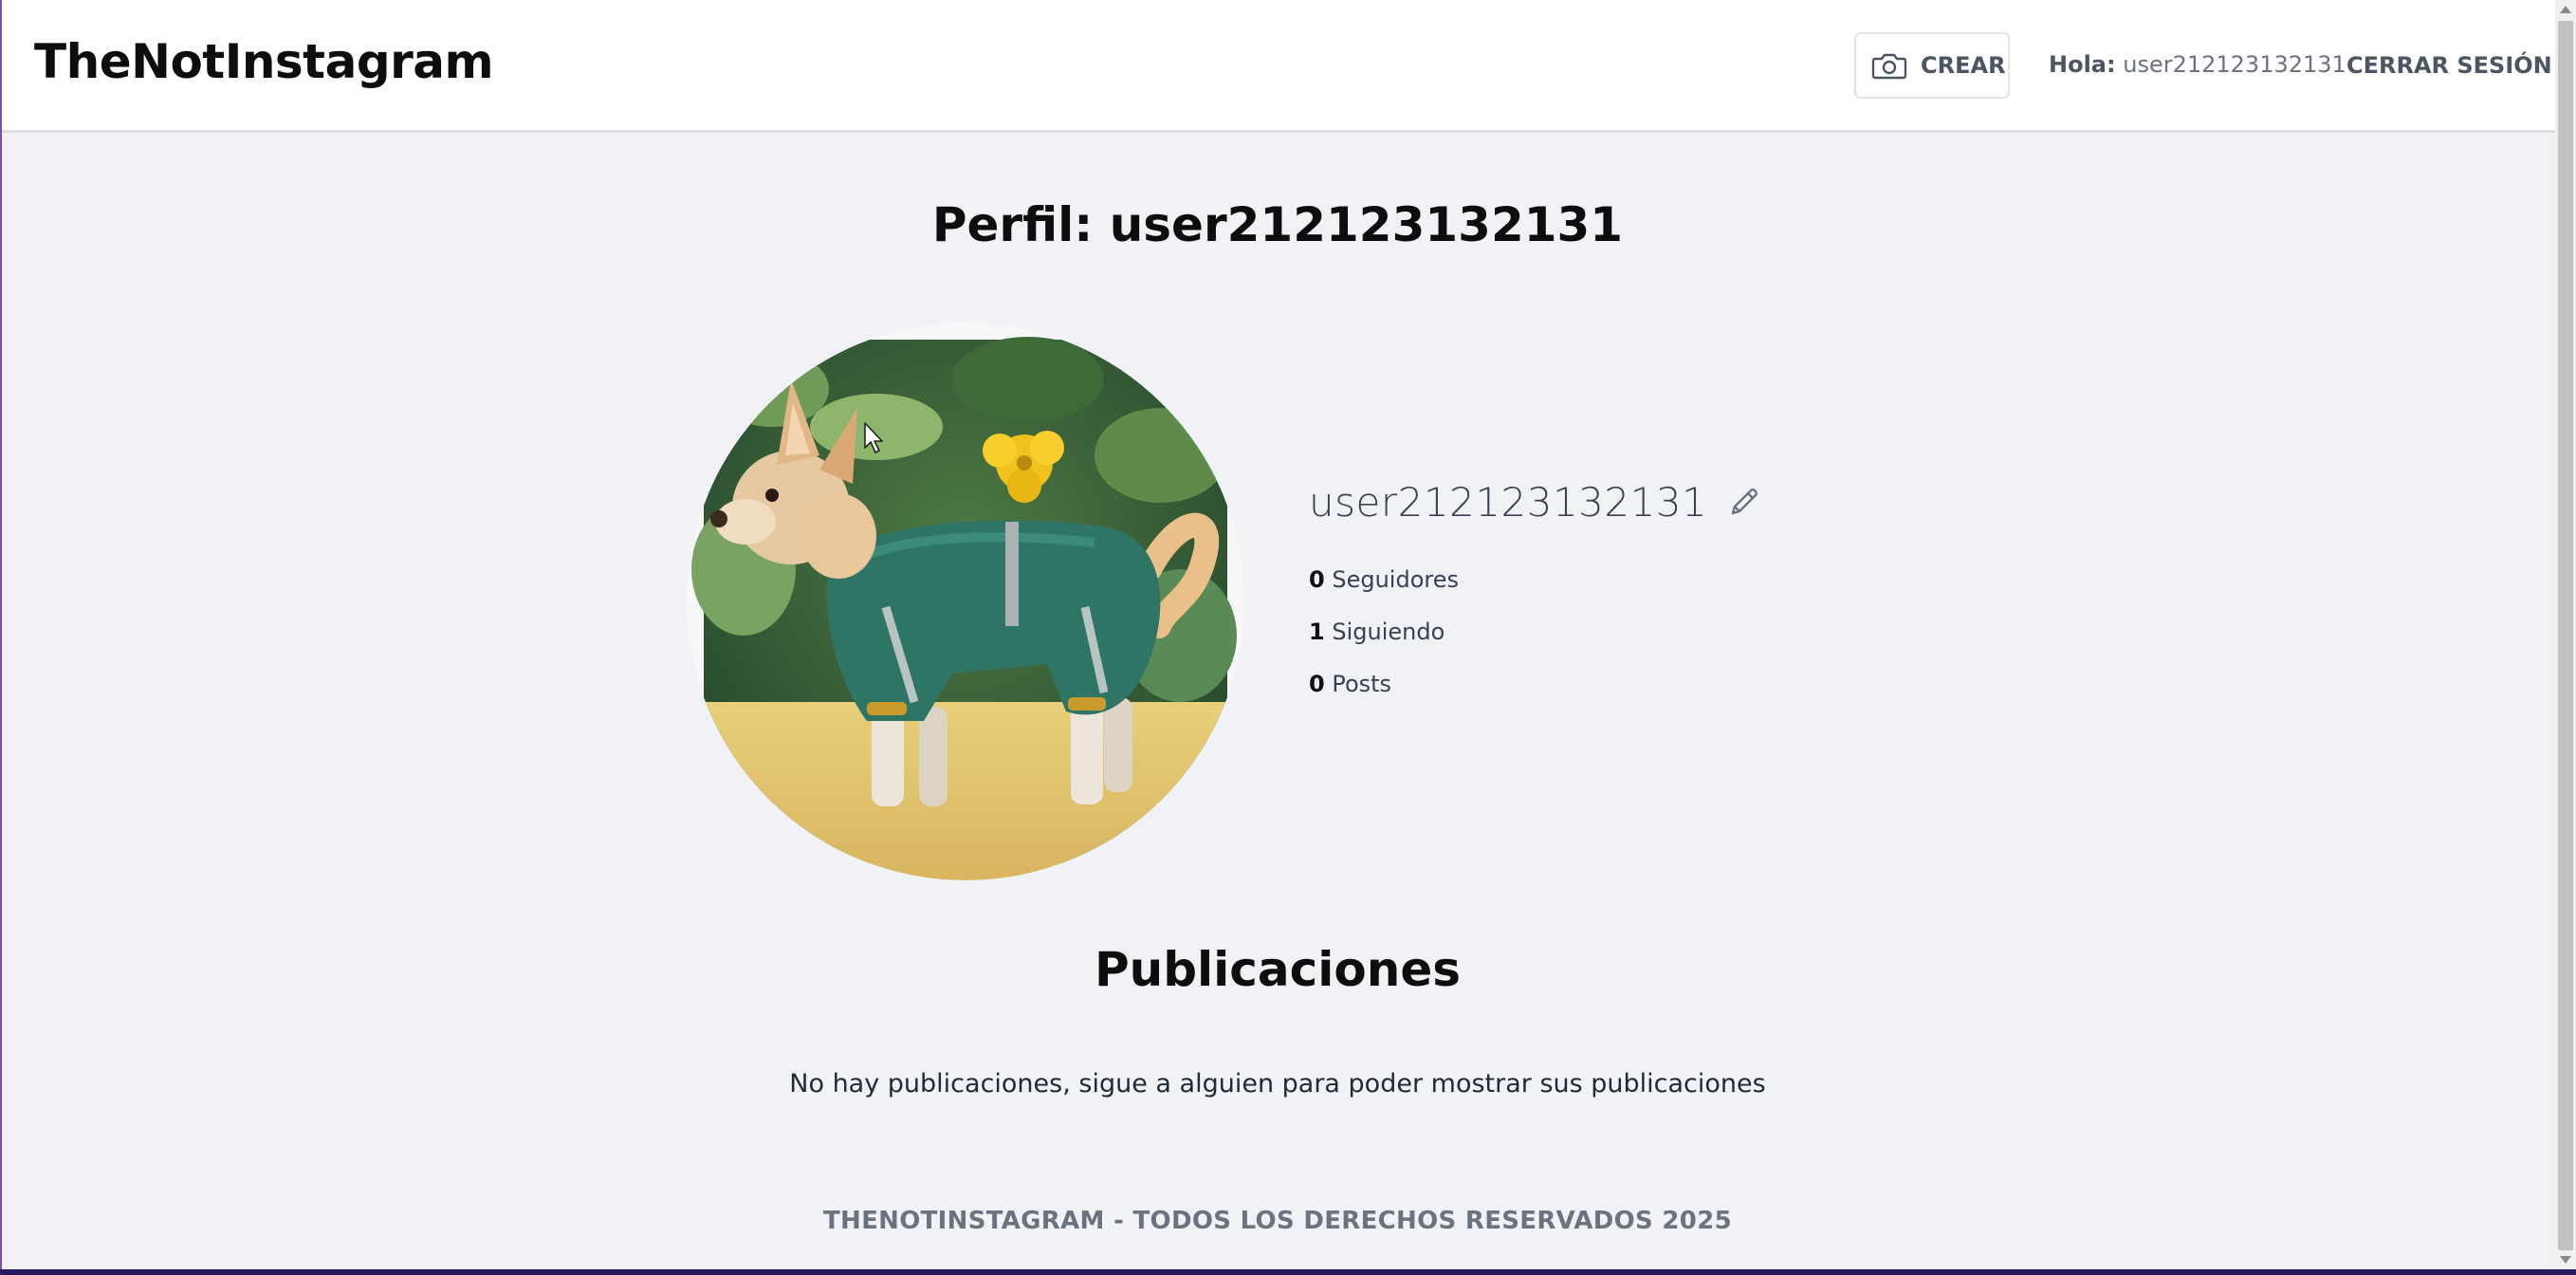 The height and width of the screenshot is (1275, 2576). What do you see at coordinates (2234, 65) in the screenshot?
I see `greeting-username: user212123132131` at bounding box center [2234, 65].